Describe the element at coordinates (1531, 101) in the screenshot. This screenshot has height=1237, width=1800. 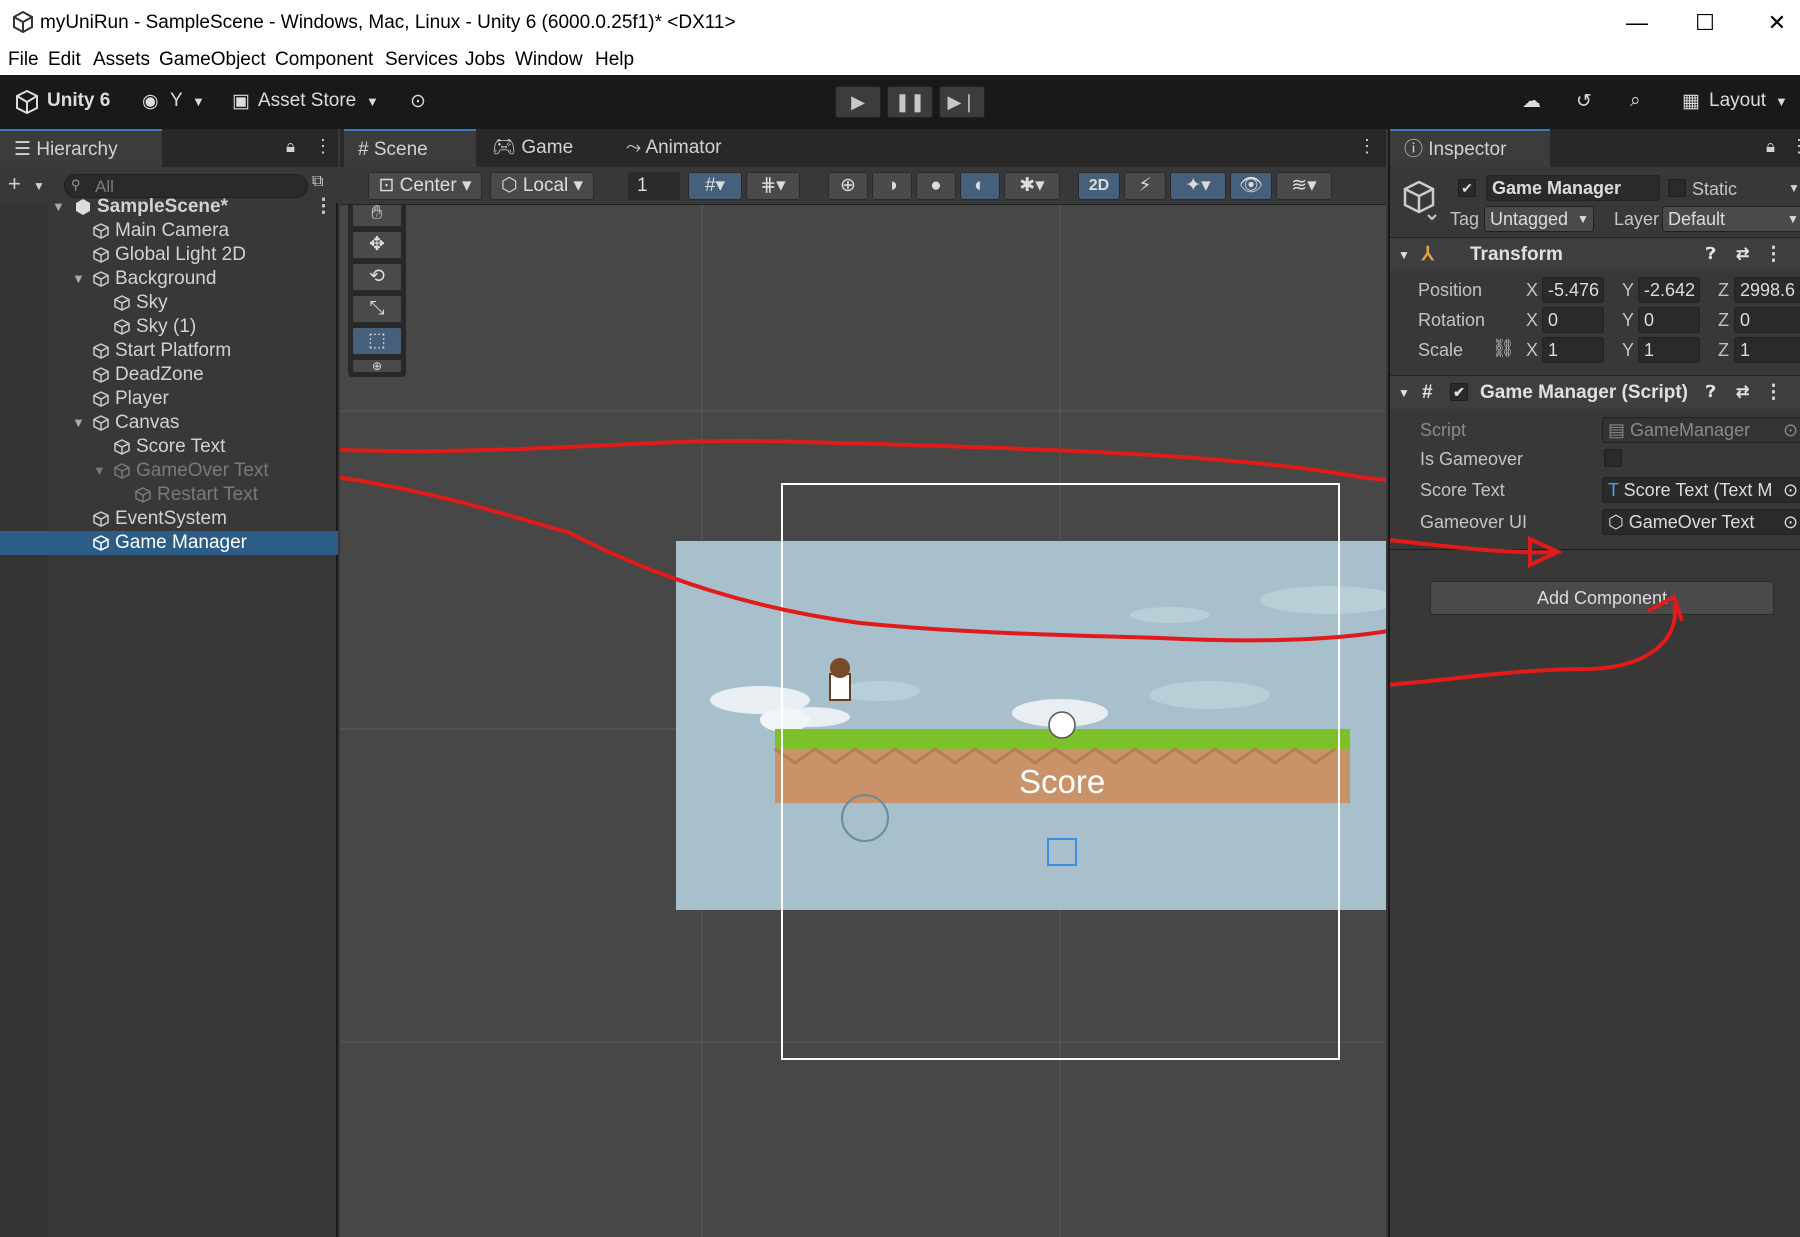
I see `cloud-icon: ☁` at that location.